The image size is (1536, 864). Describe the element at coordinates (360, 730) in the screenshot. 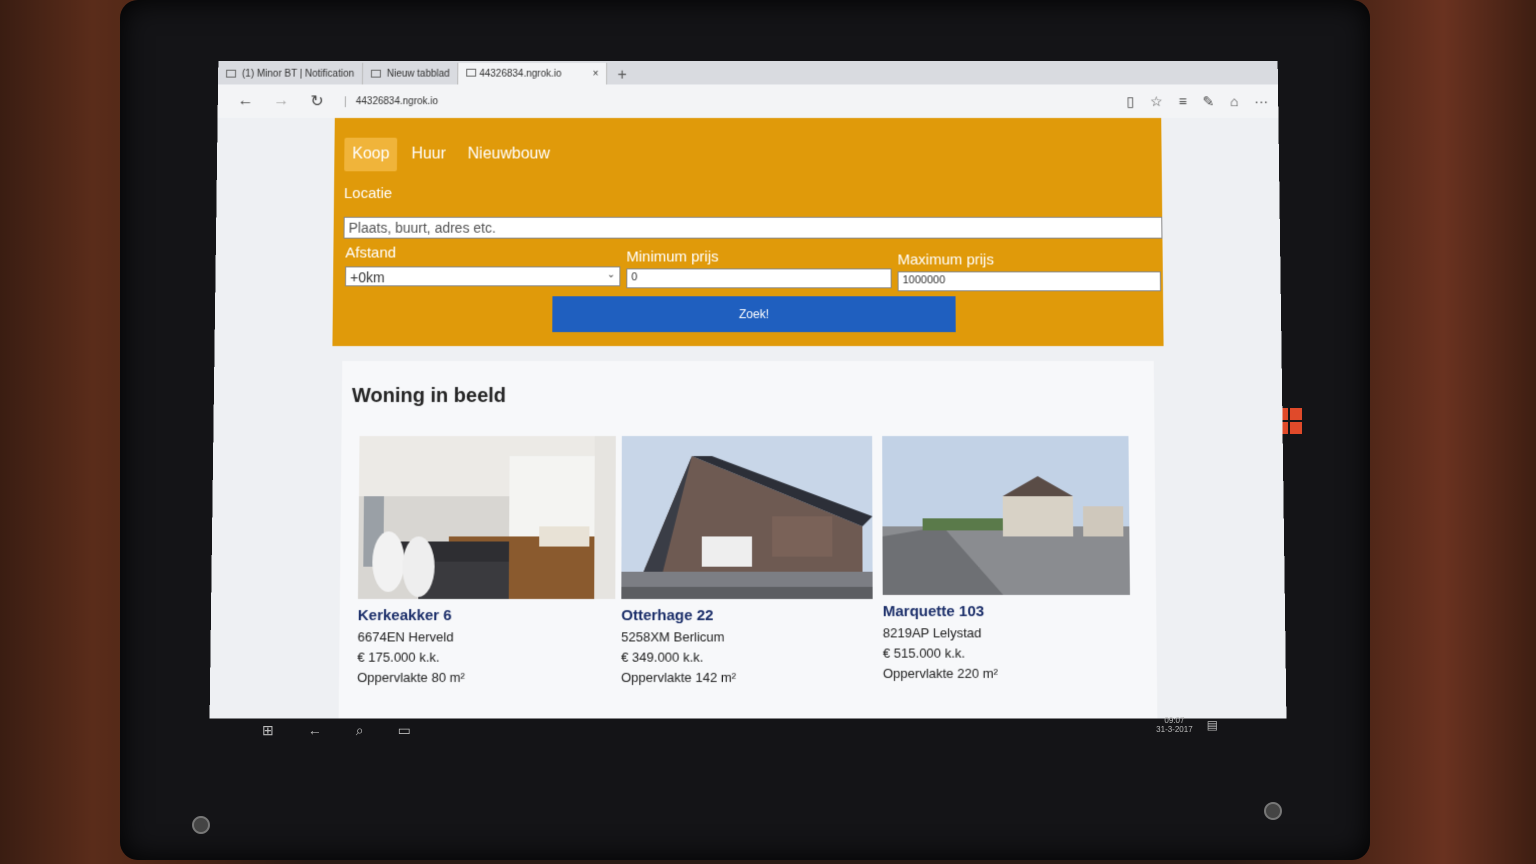

I see `search-icon: ⌕` at that location.